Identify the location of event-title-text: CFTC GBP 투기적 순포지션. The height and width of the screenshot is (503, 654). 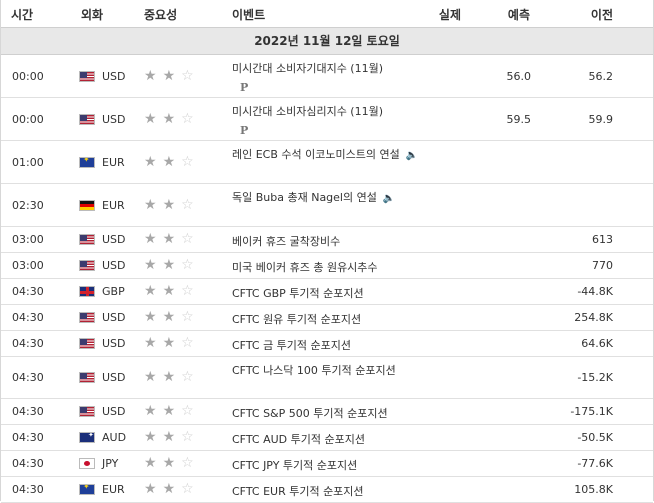
(298, 293).